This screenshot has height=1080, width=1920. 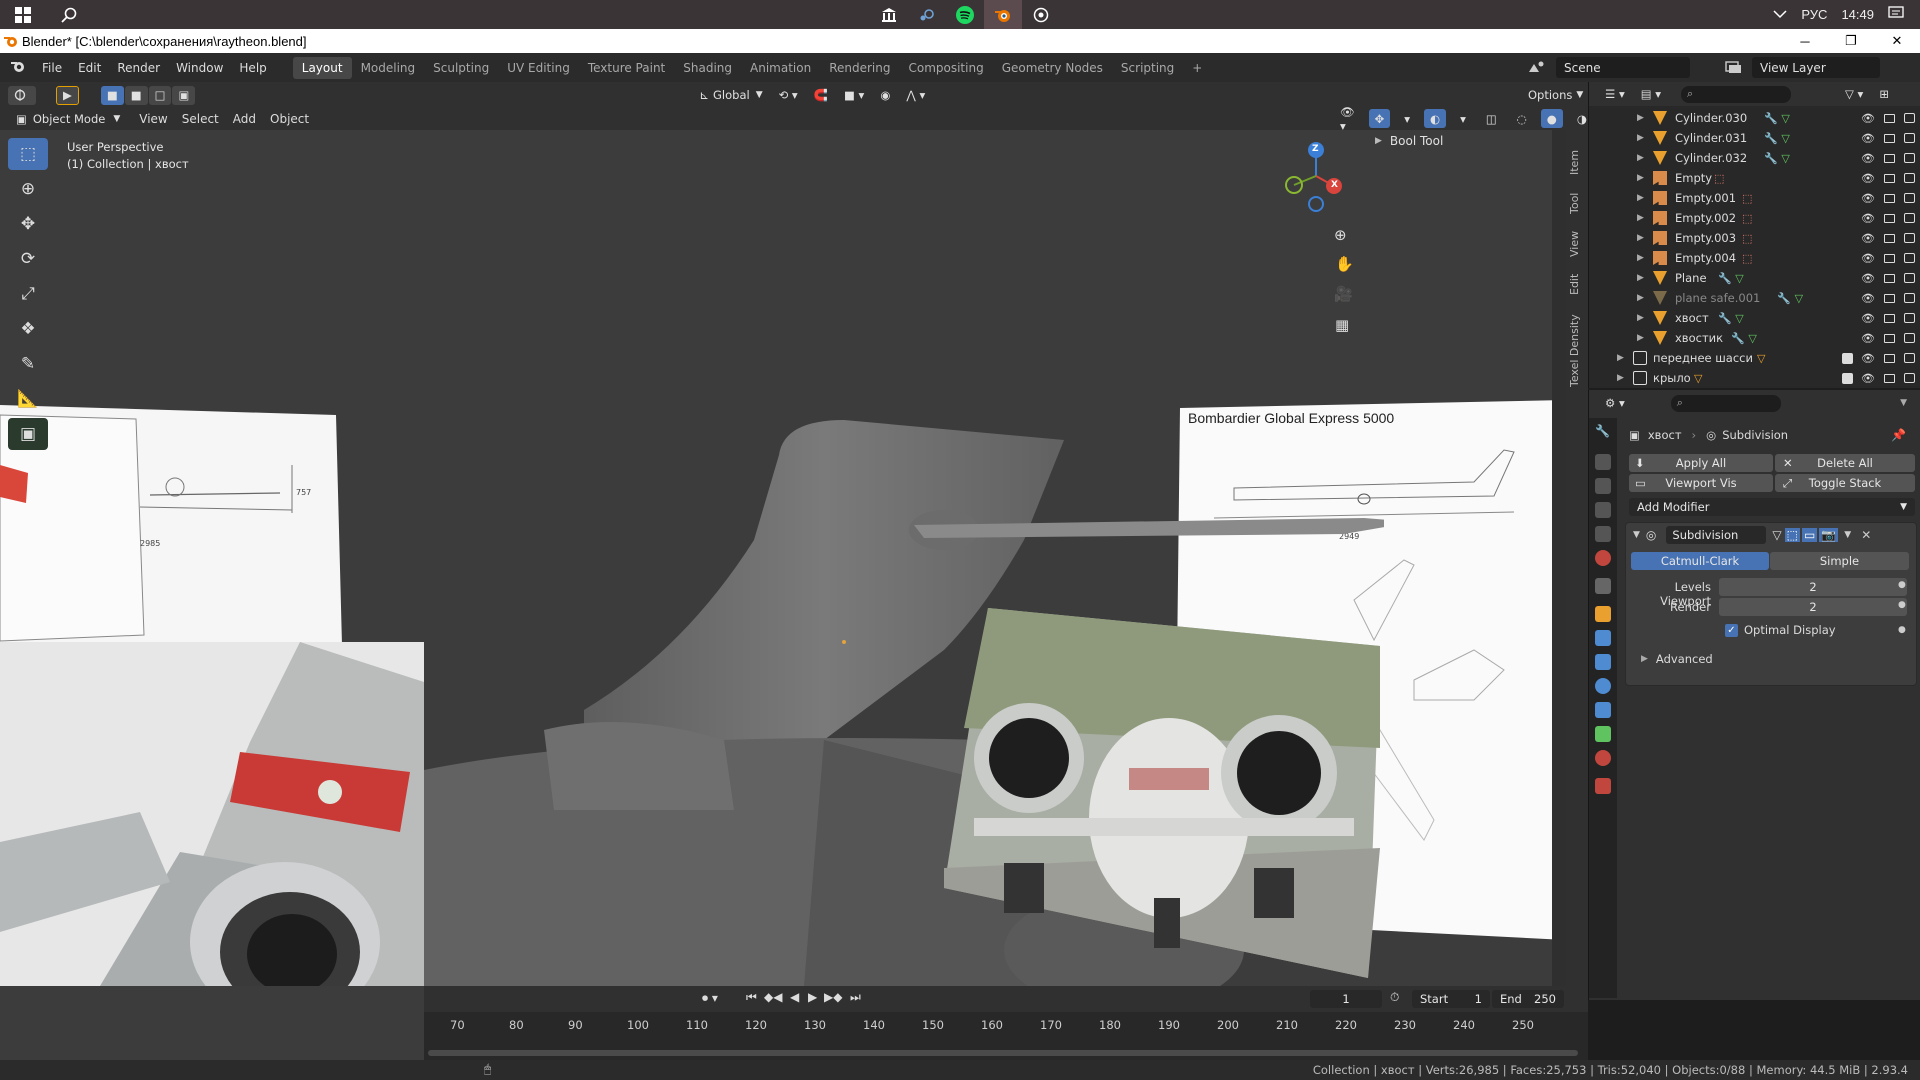 What do you see at coordinates (1866, 535) in the screenshot?
I see `remove-modifier-icon: ✕` at bounding box center [1866, 535].